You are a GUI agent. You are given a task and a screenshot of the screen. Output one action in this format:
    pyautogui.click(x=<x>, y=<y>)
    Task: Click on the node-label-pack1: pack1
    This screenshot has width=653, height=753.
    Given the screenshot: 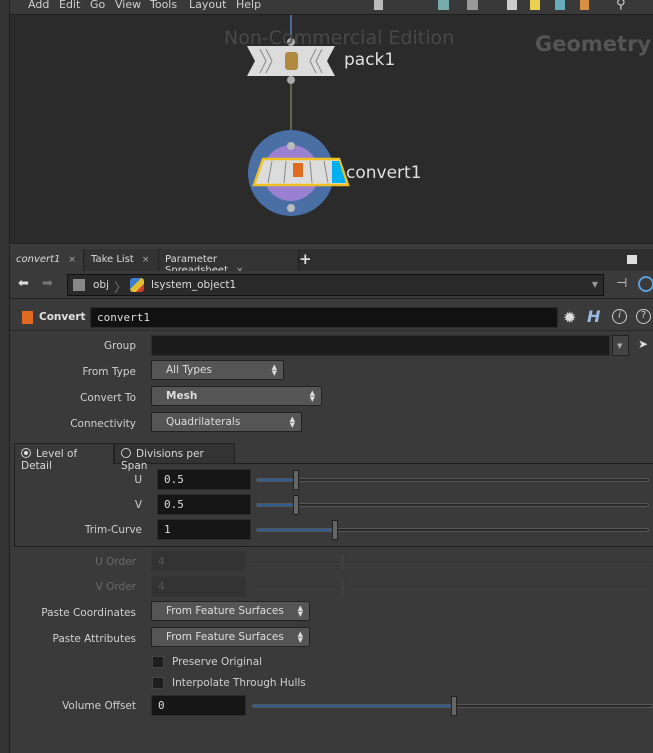 What is the action you would take?
    pyautogui.click(x=369, y=60)
    